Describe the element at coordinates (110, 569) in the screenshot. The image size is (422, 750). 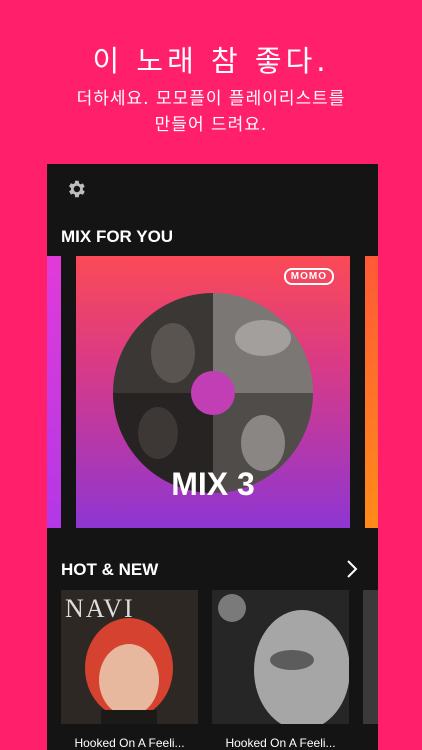
I see `hot-new-title: HOT & NEW` at that location.